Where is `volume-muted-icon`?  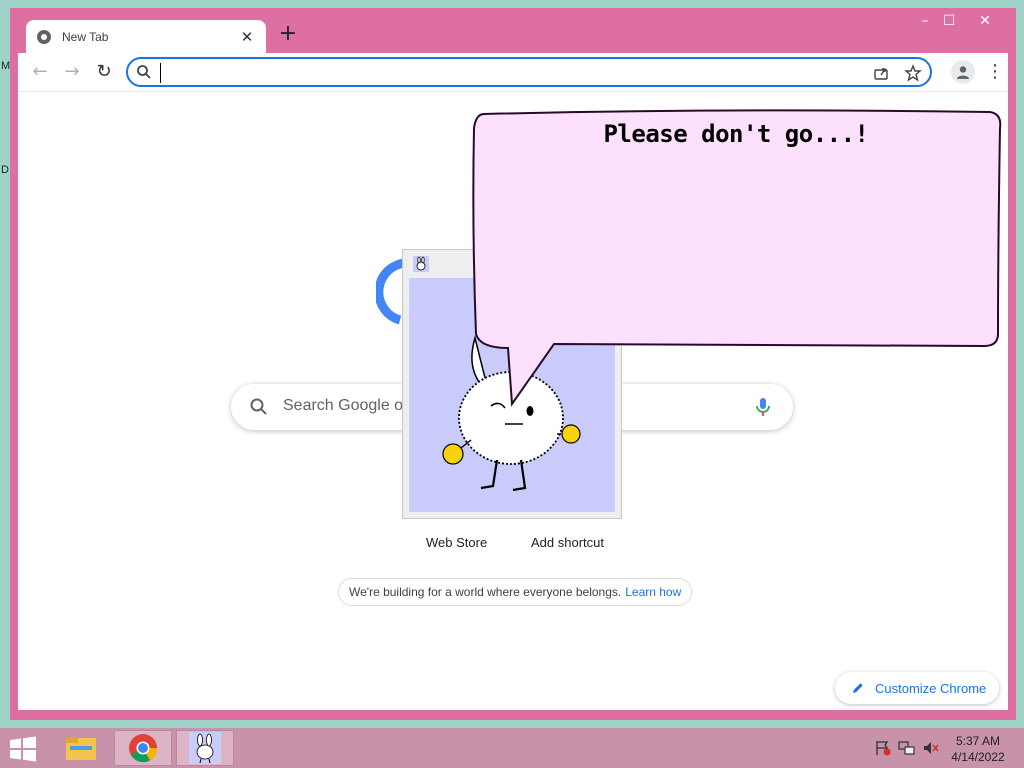 volume-muted-icon is located at coordinates (931, 748).